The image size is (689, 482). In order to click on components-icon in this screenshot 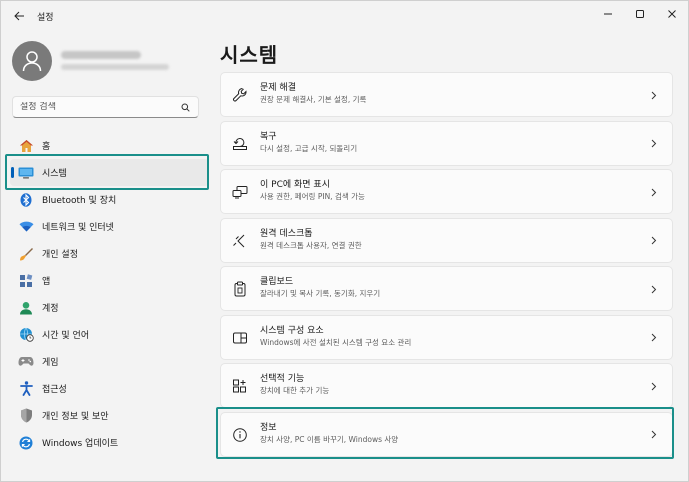, I will do `click(240, 338)`.